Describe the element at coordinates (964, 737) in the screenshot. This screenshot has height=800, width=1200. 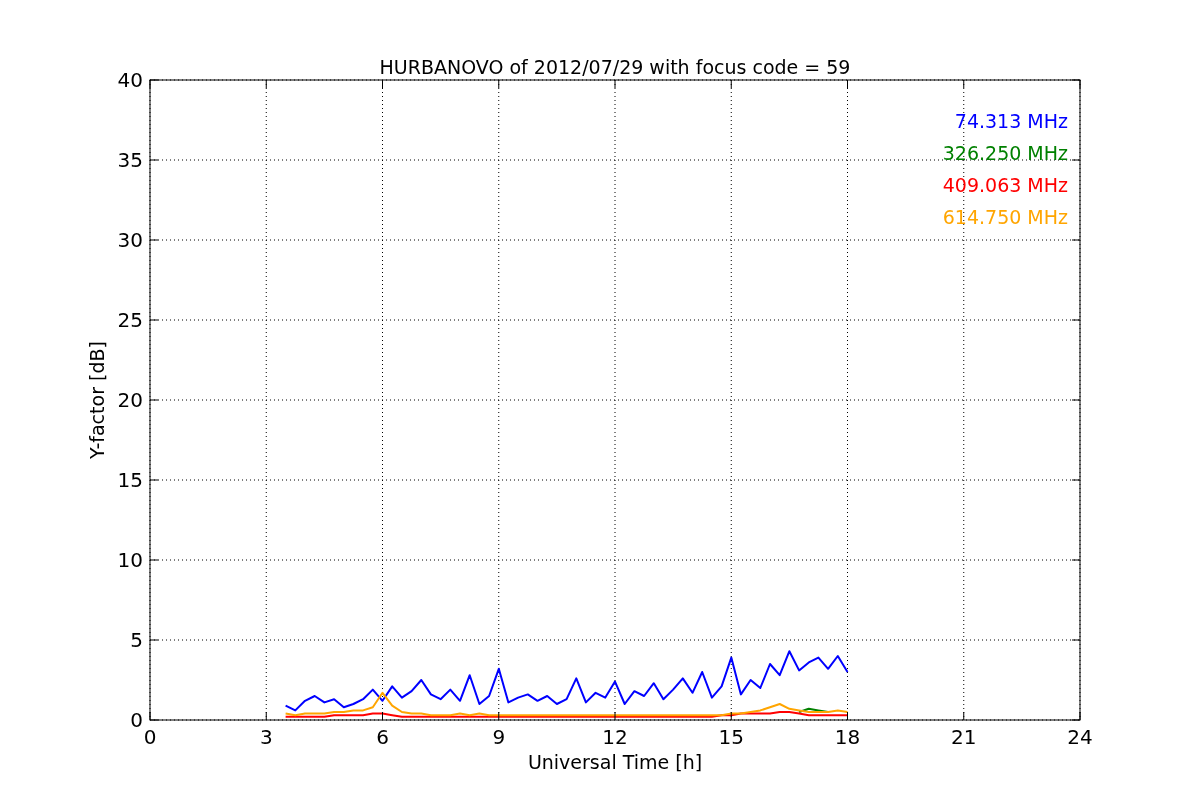
I see `x-tick-label: 21` at that location.